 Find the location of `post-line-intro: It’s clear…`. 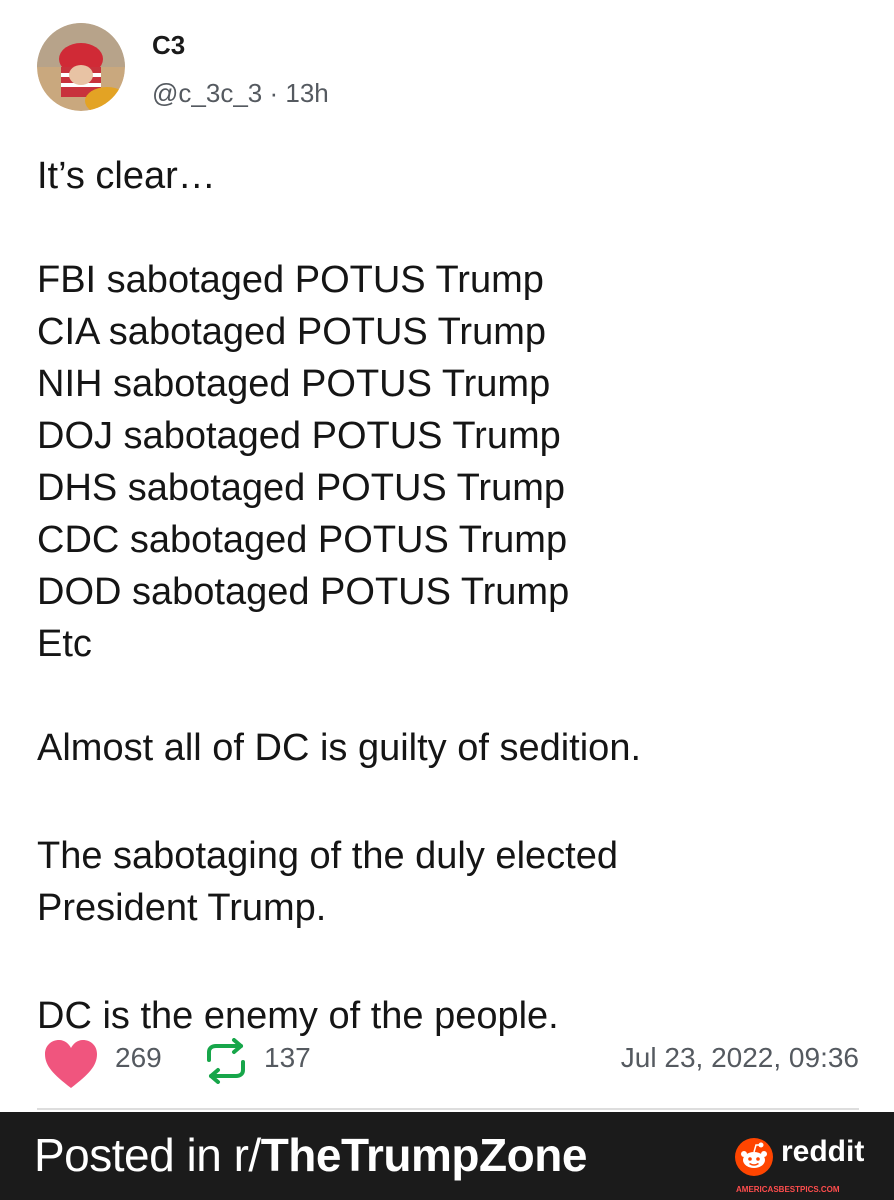

post-line-intro: It’s clear… is located at coordinates (126, 176).